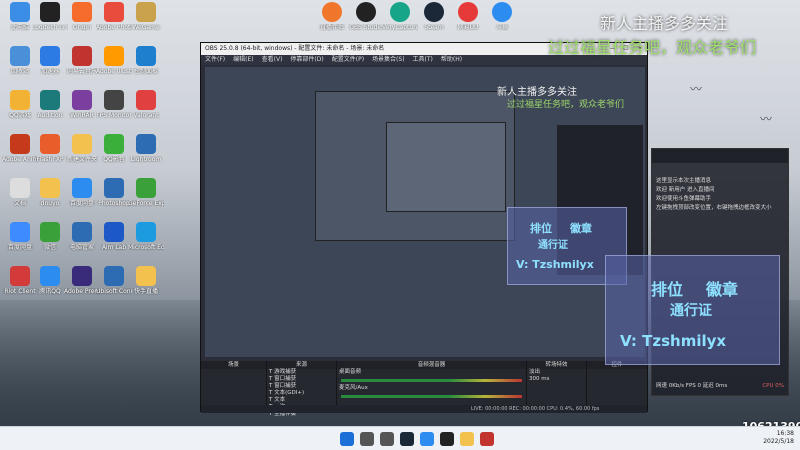  Describe the element at coordinates (306, 59) in the screenshot. I see `obs-menu-item: 停靠部件(D)` at that location.